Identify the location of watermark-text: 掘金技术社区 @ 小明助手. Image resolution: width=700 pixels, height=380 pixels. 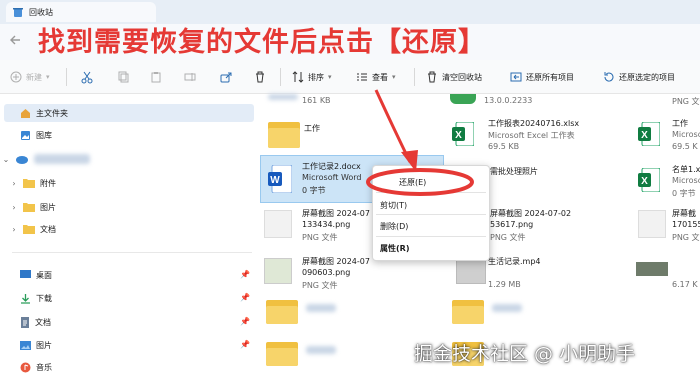
(525, 354).